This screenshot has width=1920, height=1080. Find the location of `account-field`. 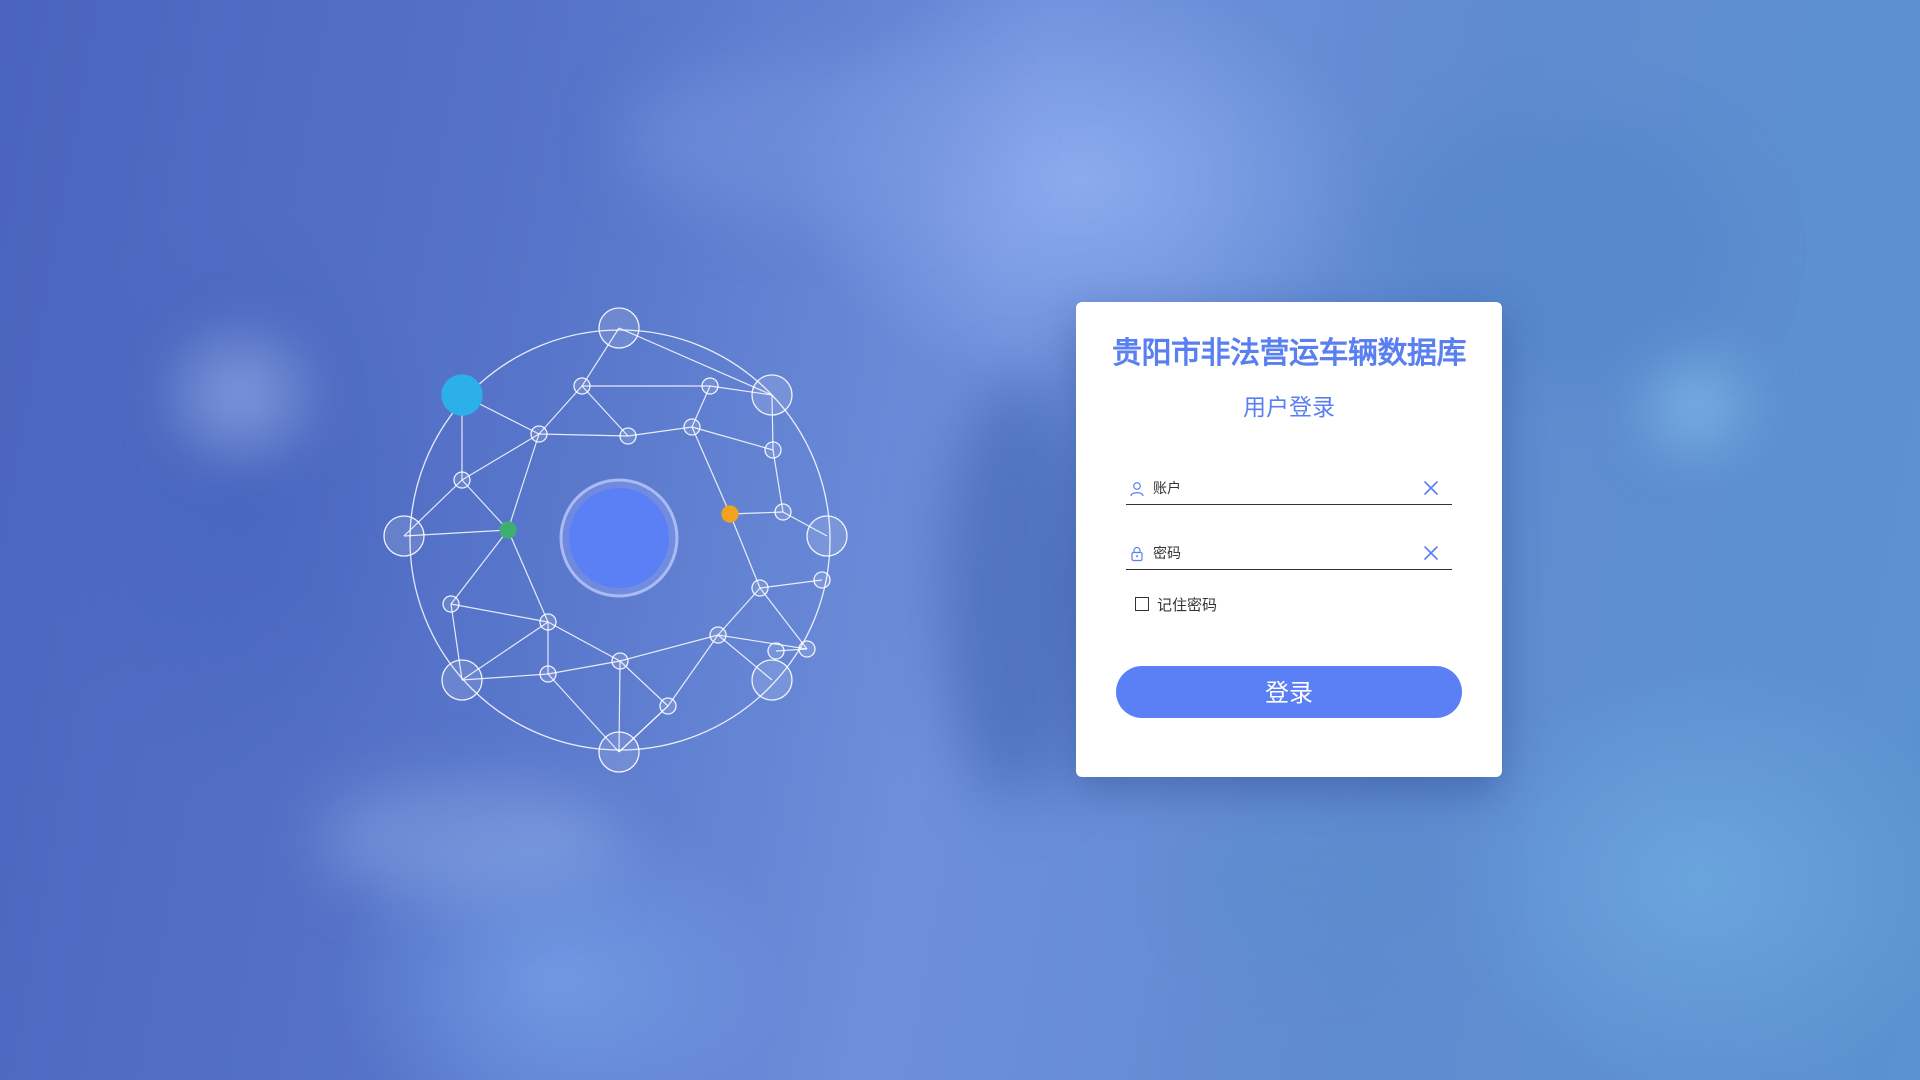

account-field is located at coordinates (1289, 489).